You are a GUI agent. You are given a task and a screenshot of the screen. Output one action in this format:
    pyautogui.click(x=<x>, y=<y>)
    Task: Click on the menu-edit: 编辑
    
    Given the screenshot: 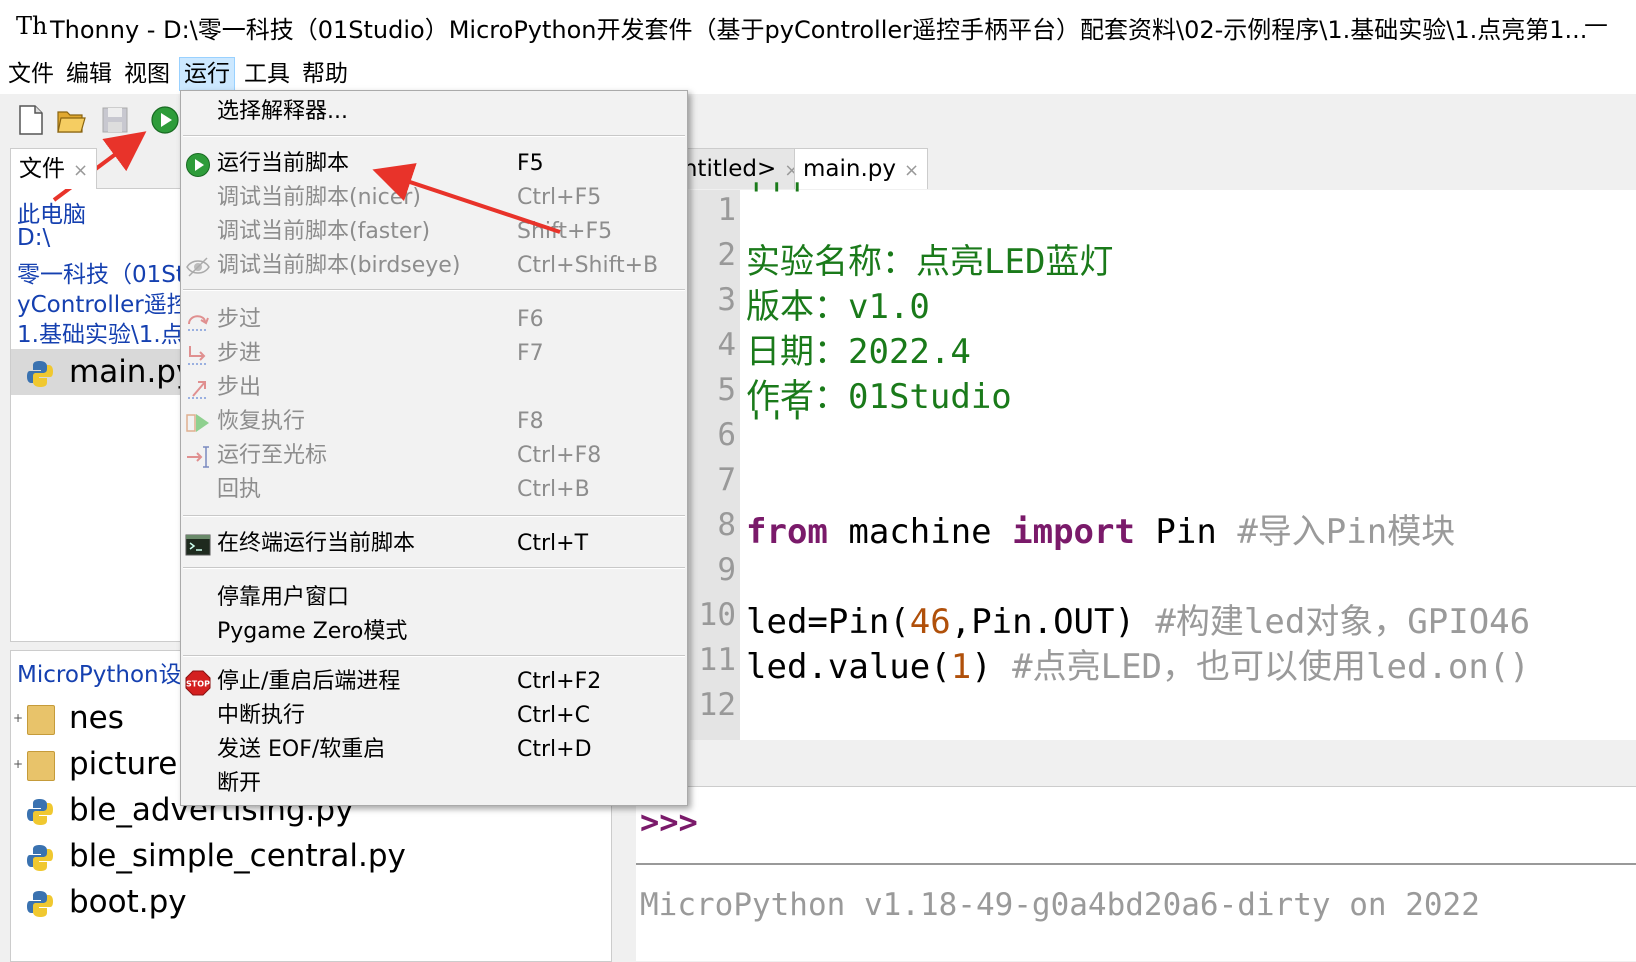 What is the action you would take?
    pyautogui.click(x=89, y=74)
    